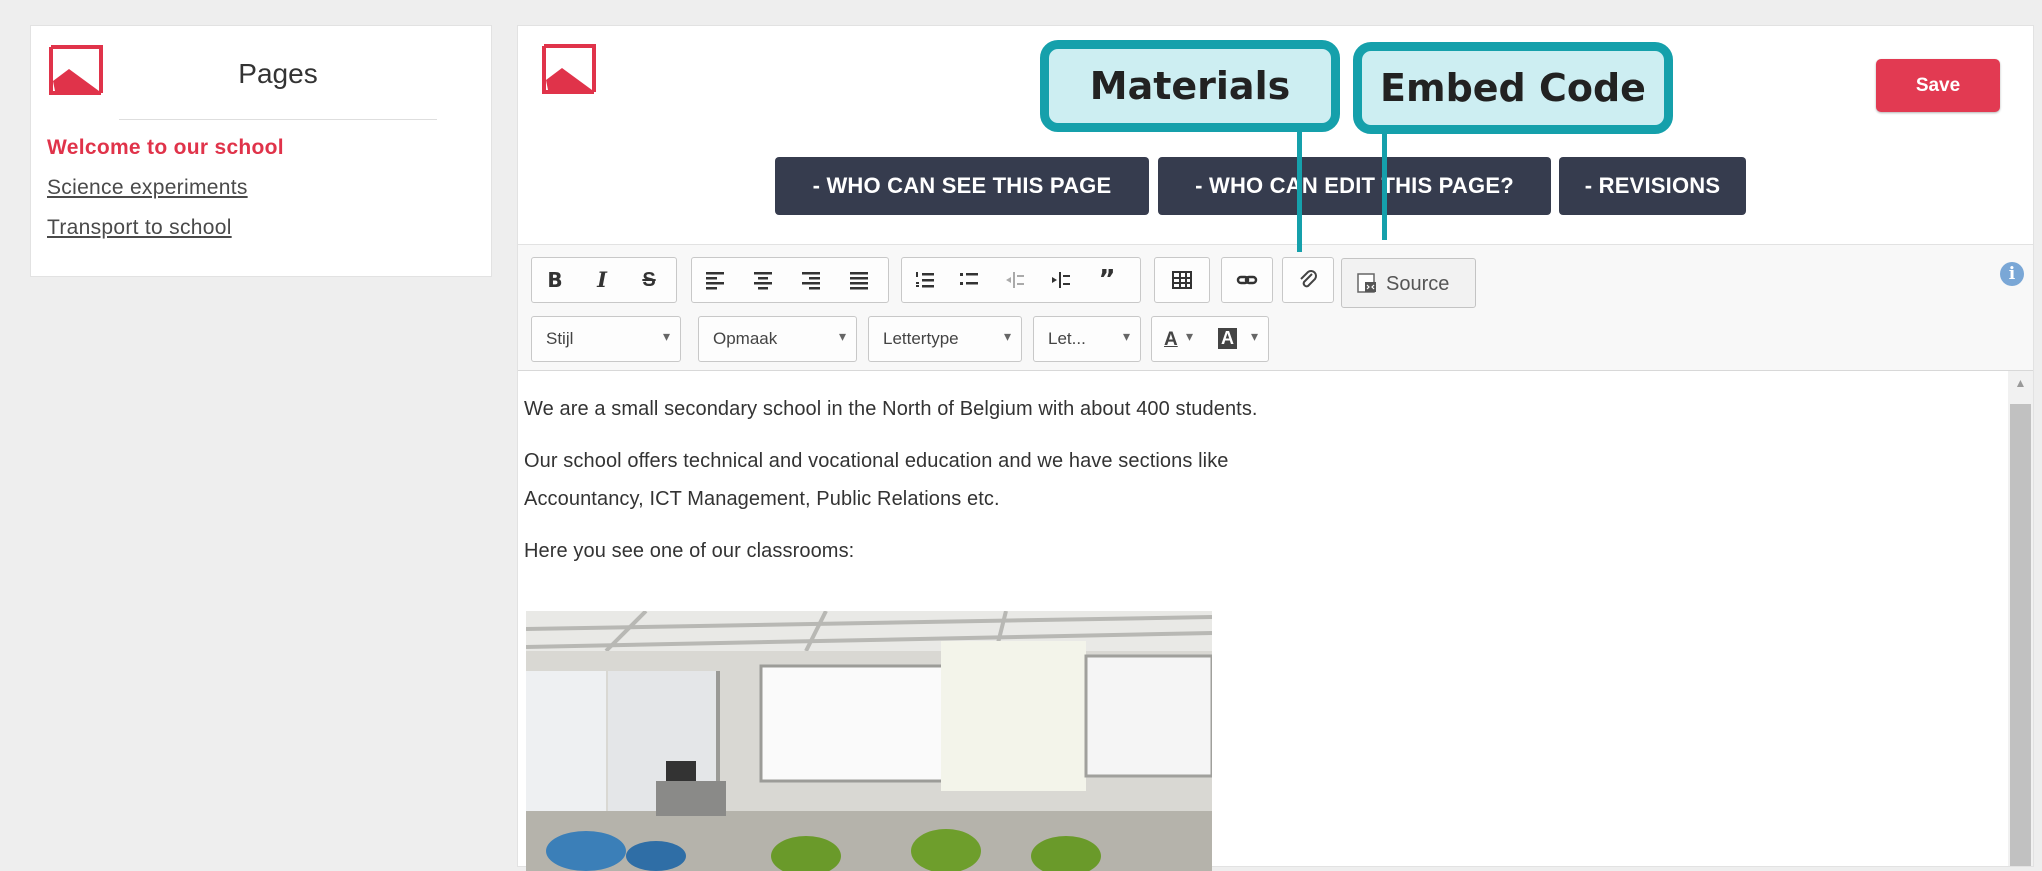 The height and width of the screenshot is (871, 2042). I want to click on info-icon: i, so click(2012, 274).